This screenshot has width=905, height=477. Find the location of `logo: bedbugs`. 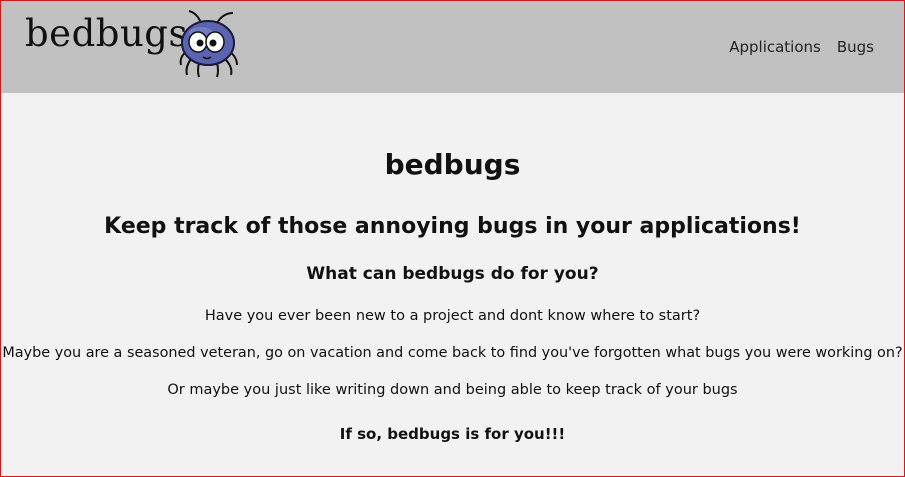

logo: bedbugs is located at coordinates (138, 45).